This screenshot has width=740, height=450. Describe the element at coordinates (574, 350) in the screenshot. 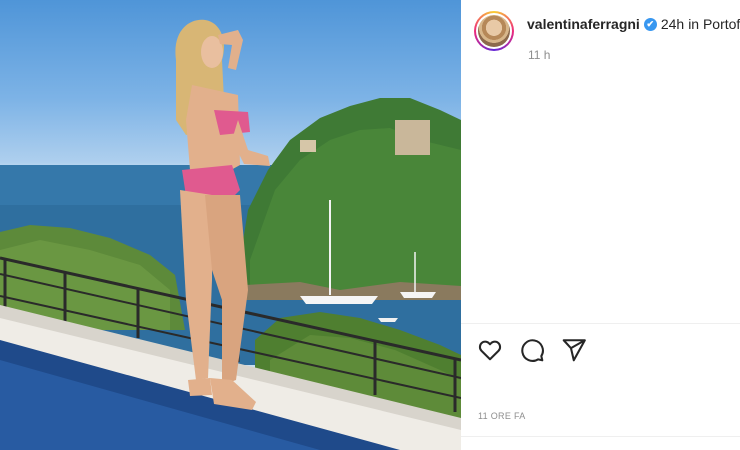

I see `share-icon` at that location.